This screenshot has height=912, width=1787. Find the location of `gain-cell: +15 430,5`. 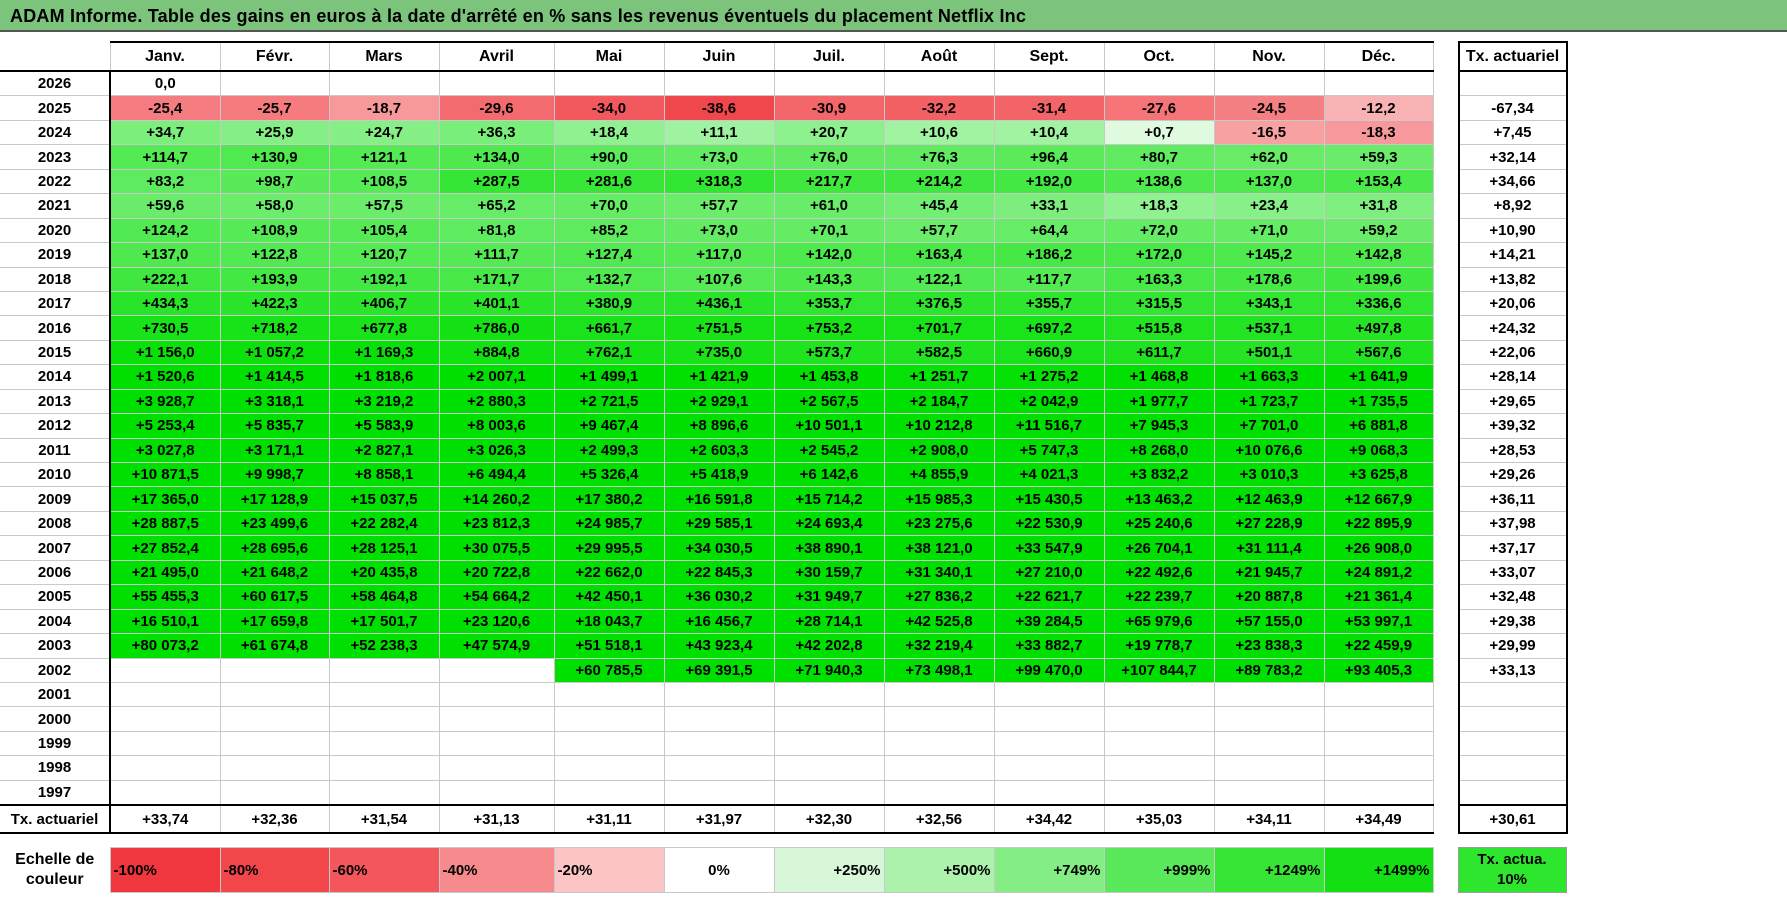

gain-cell: +15 430,5 is located at coordinates (1049, 499).